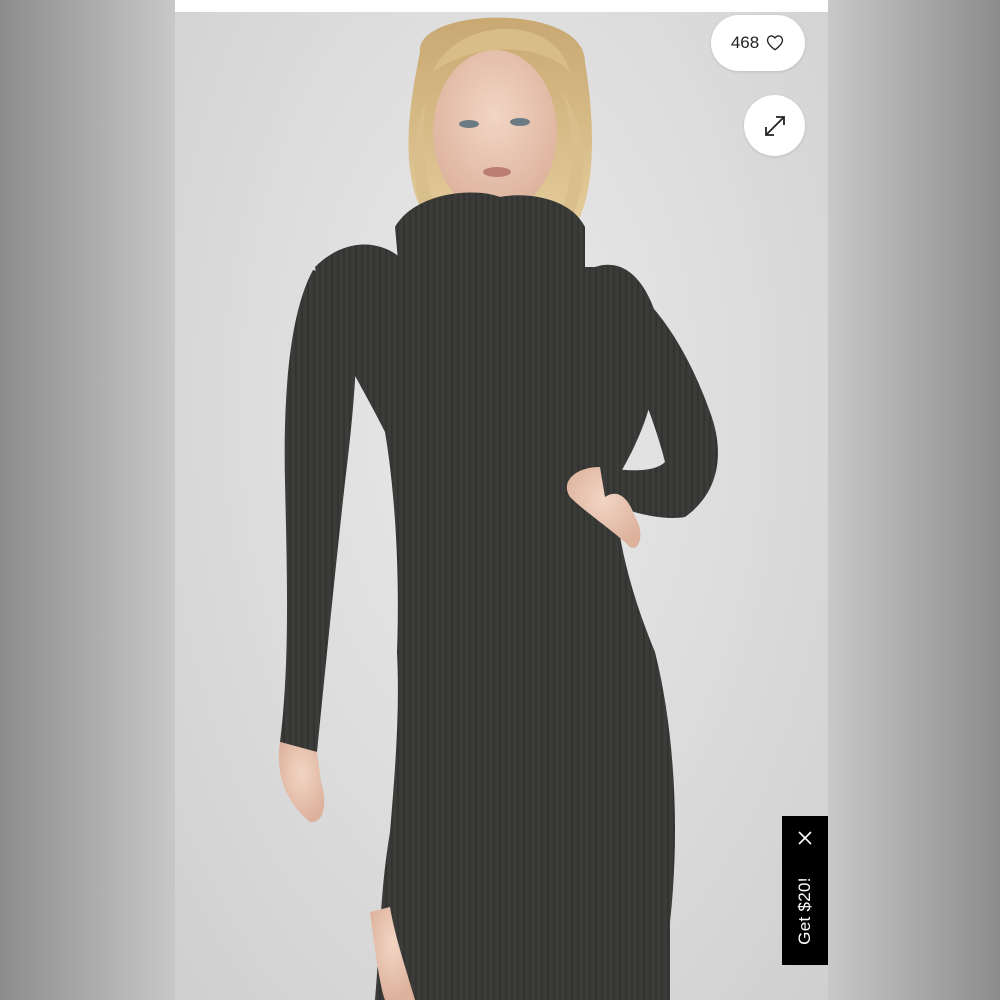 Image resolution: width=1000 pixels, height=1000 pixels. I want to click on like-button: 468, so click(758, 43).